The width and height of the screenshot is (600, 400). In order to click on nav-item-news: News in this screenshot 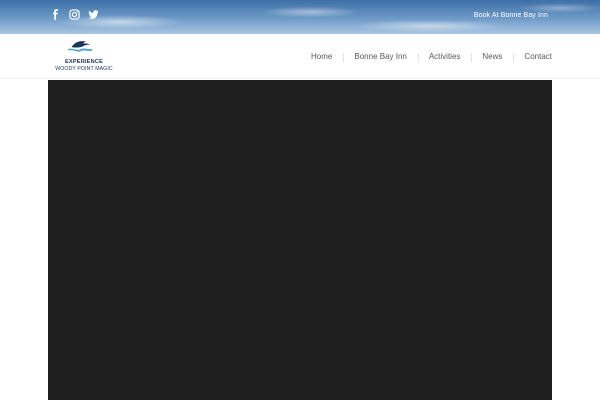, I will do `click(492, 57)`.